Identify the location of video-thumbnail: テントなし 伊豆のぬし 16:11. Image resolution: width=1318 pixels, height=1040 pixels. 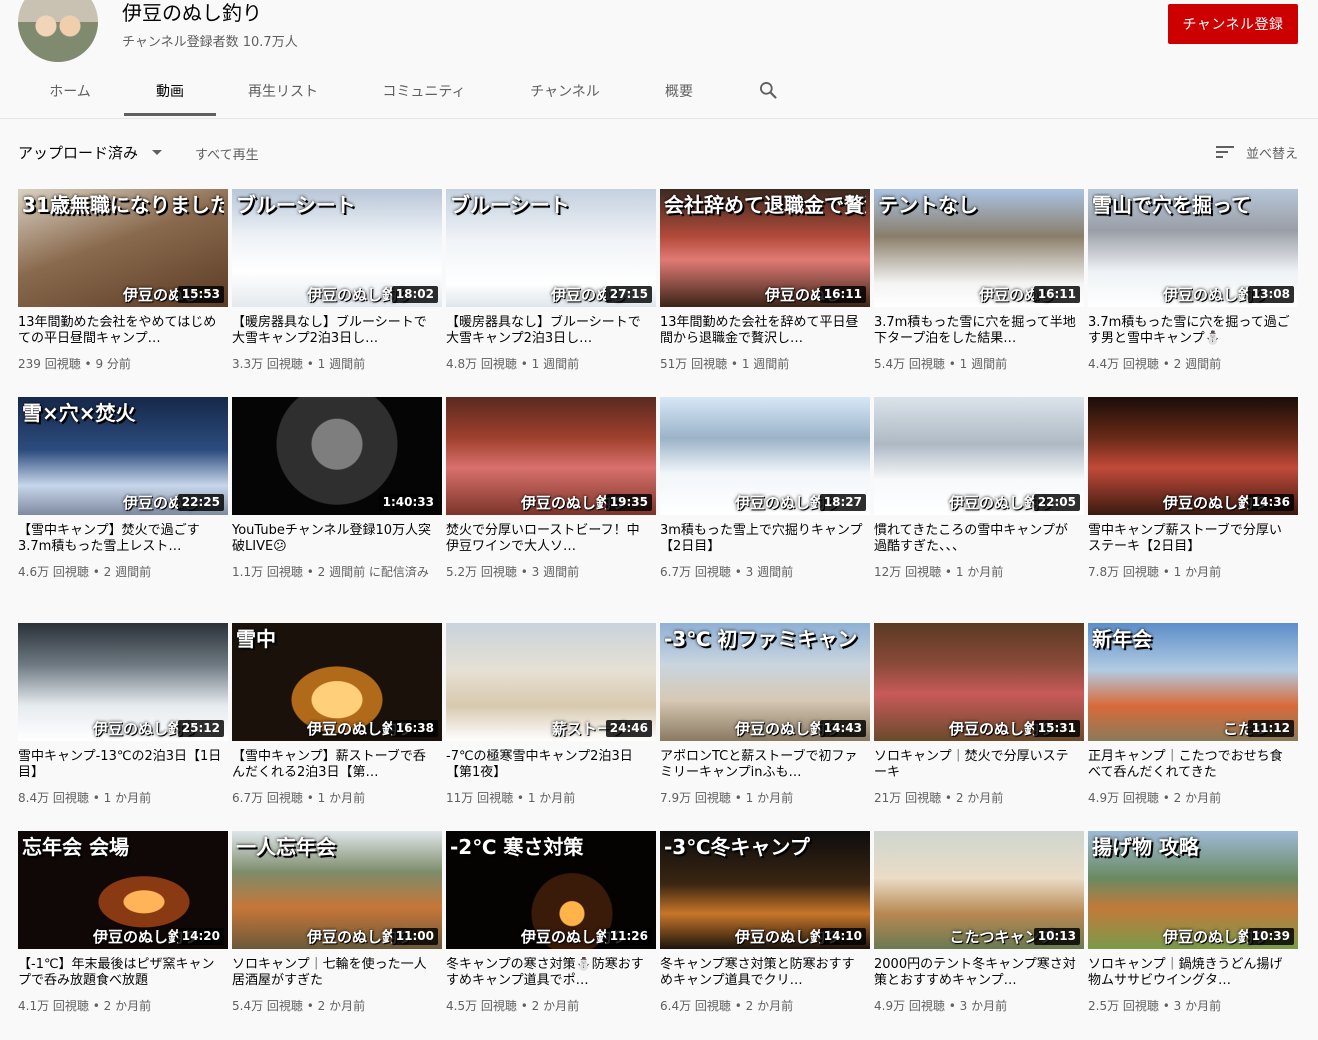
(979, 248).